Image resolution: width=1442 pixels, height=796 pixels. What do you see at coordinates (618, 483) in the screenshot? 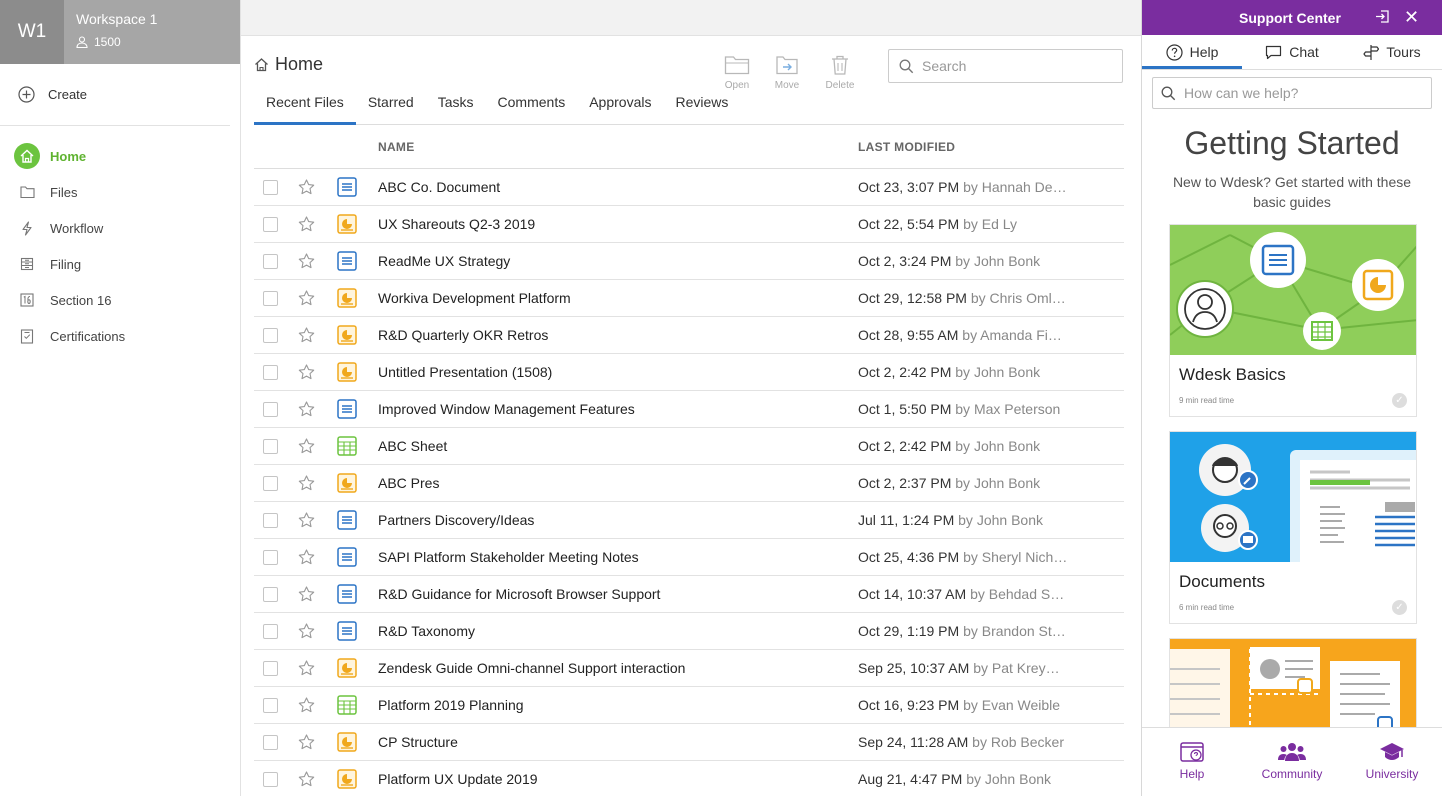
I see `file-name: ABC Pres` at bounding box center [618, 483].